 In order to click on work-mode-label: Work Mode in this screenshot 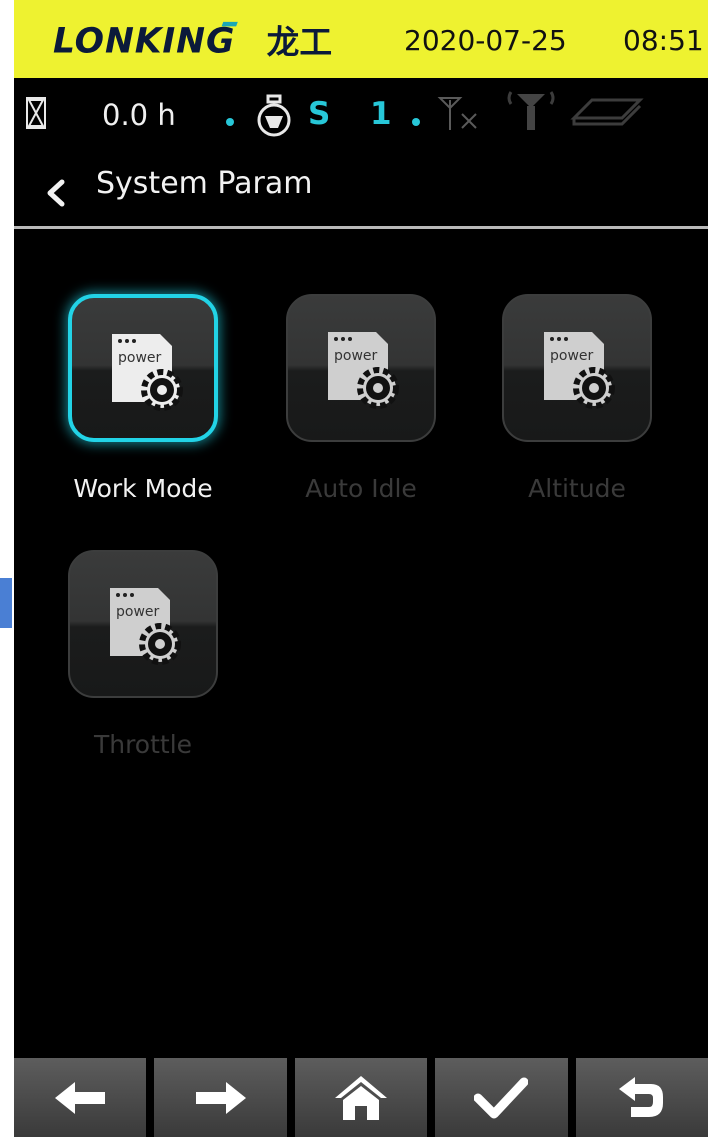, I will do `click(143, 488)`.